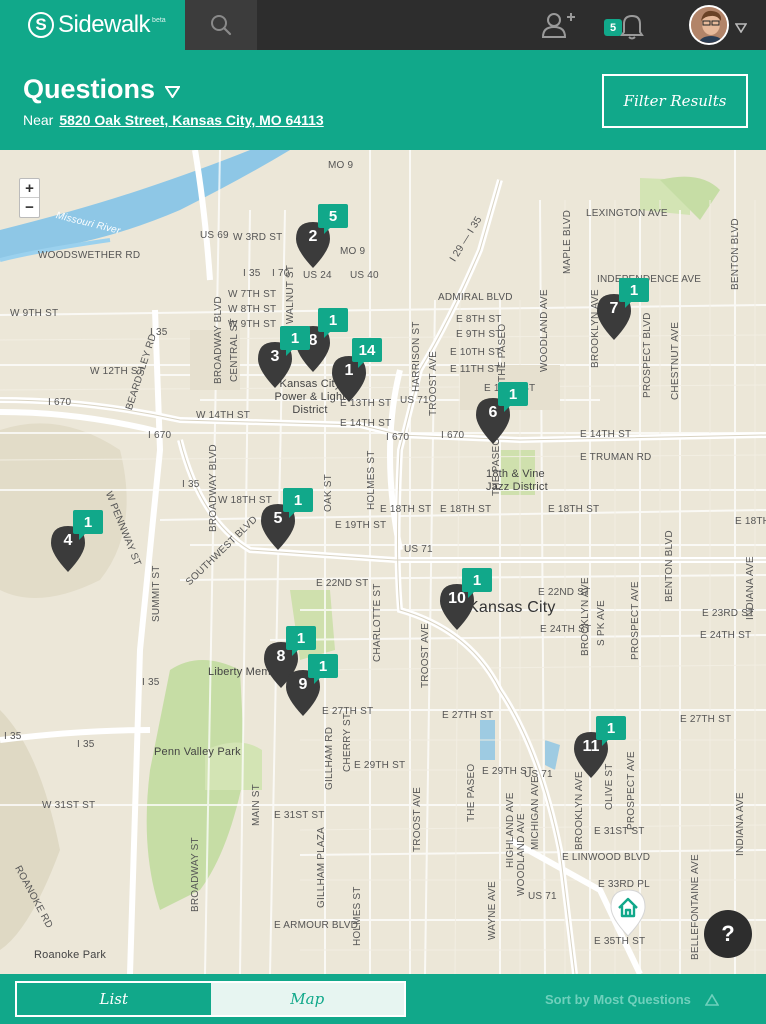 The width and height of the screenshot is (766, 1024). I want to click on help-button: ?, so click(728, 934).